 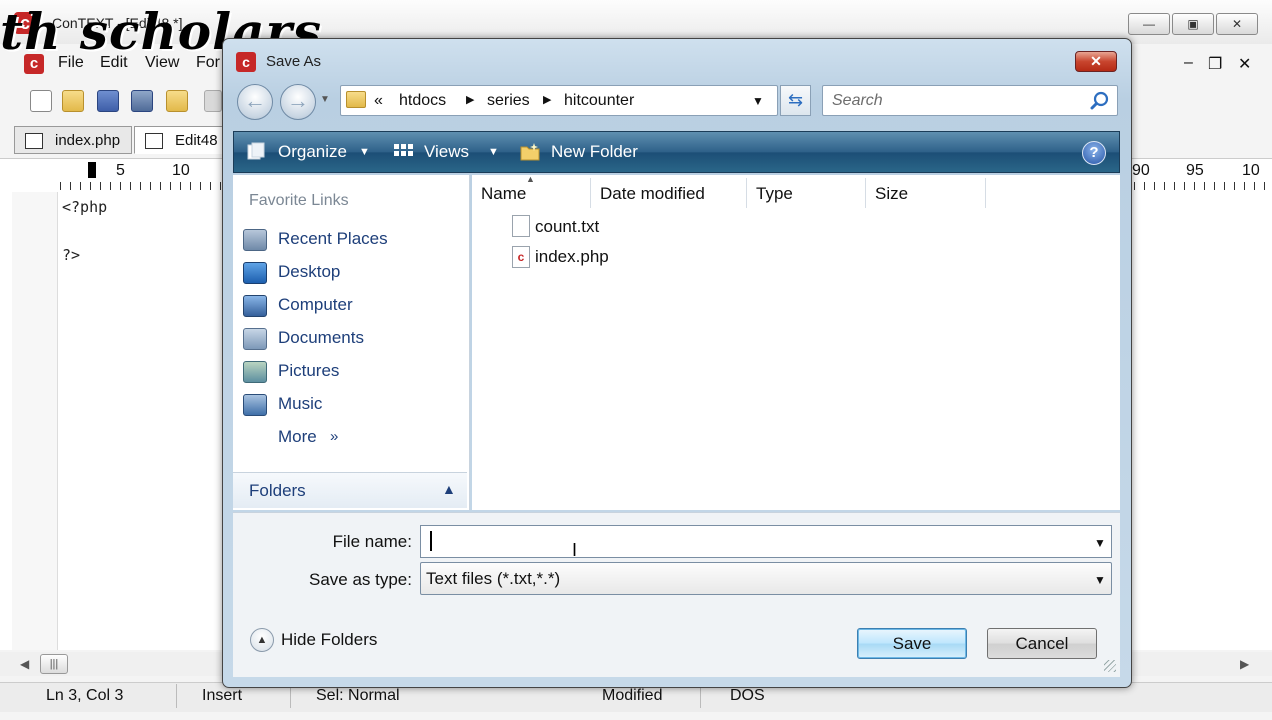 What do you see at coordinates (255, 372) in the screenshot?
I see `pictures-icon` at bounding box center [255, 372].